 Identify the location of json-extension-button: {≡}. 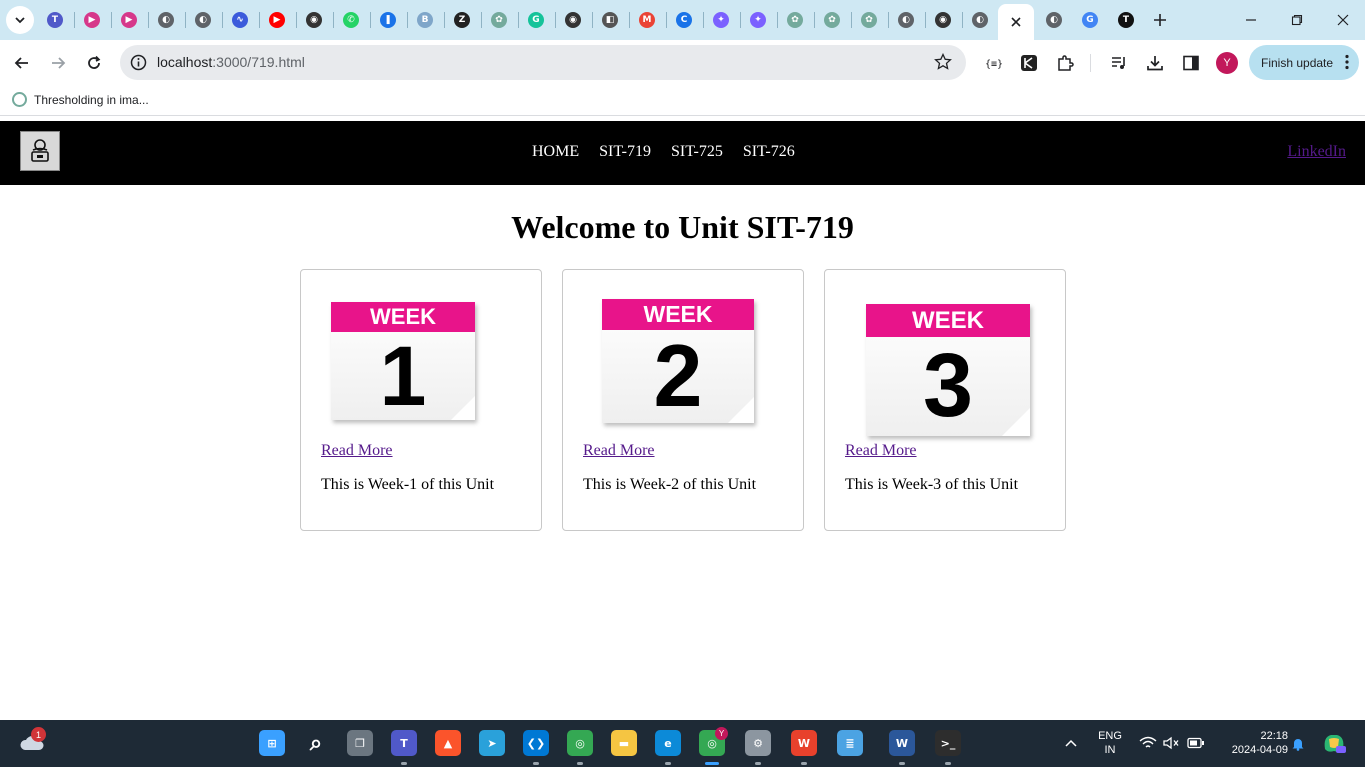
(993, 63).